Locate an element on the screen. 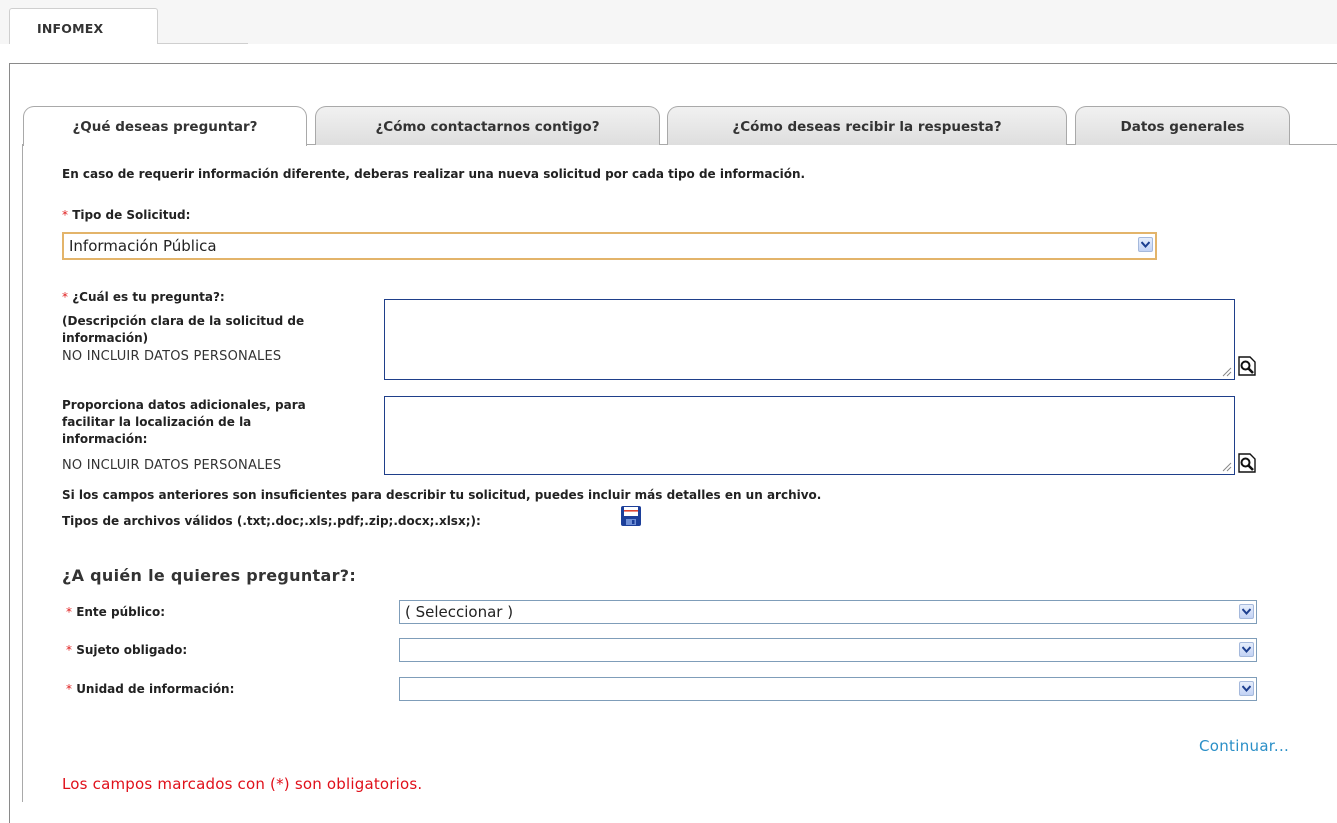  ente-label-text: Ente público: is located at coordinates (121, 612).